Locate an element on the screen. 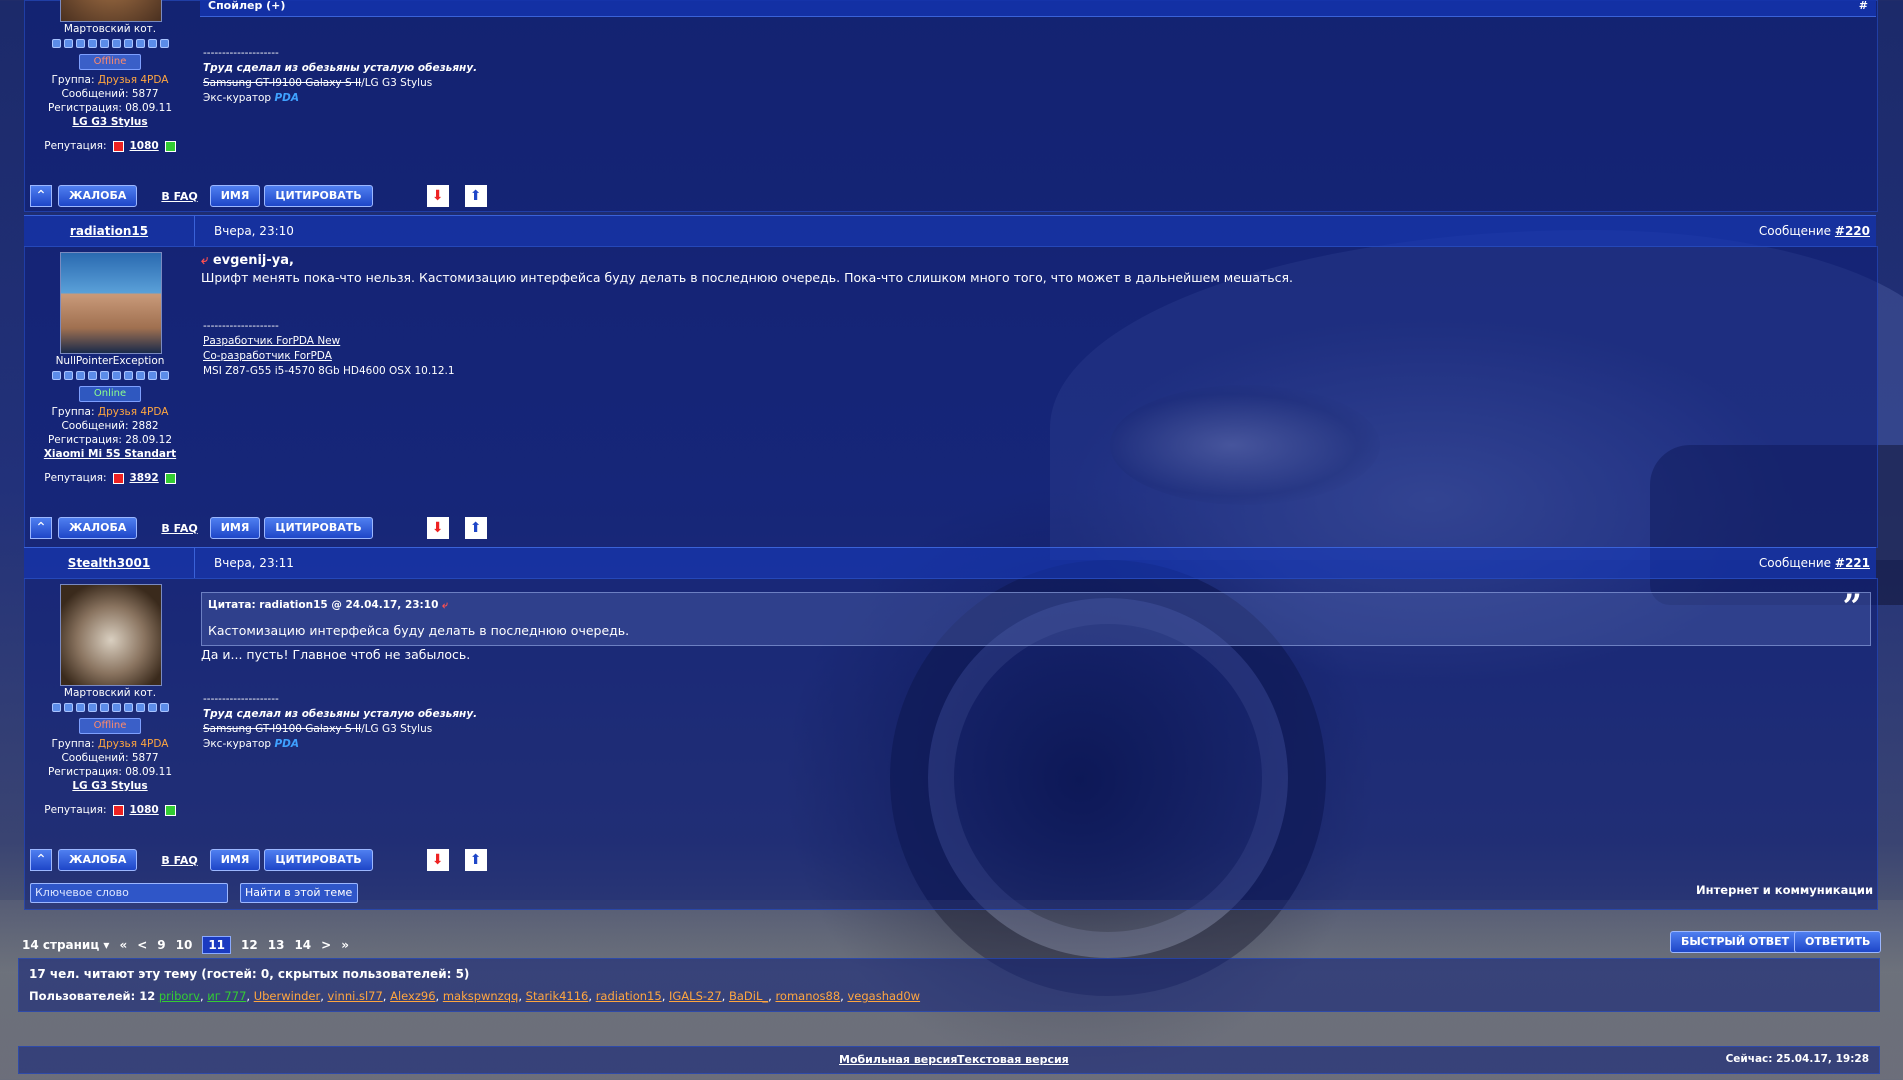 This screenshot has height=1080, width=1903. prev-page-link: < is located at coordinates (142, 945).